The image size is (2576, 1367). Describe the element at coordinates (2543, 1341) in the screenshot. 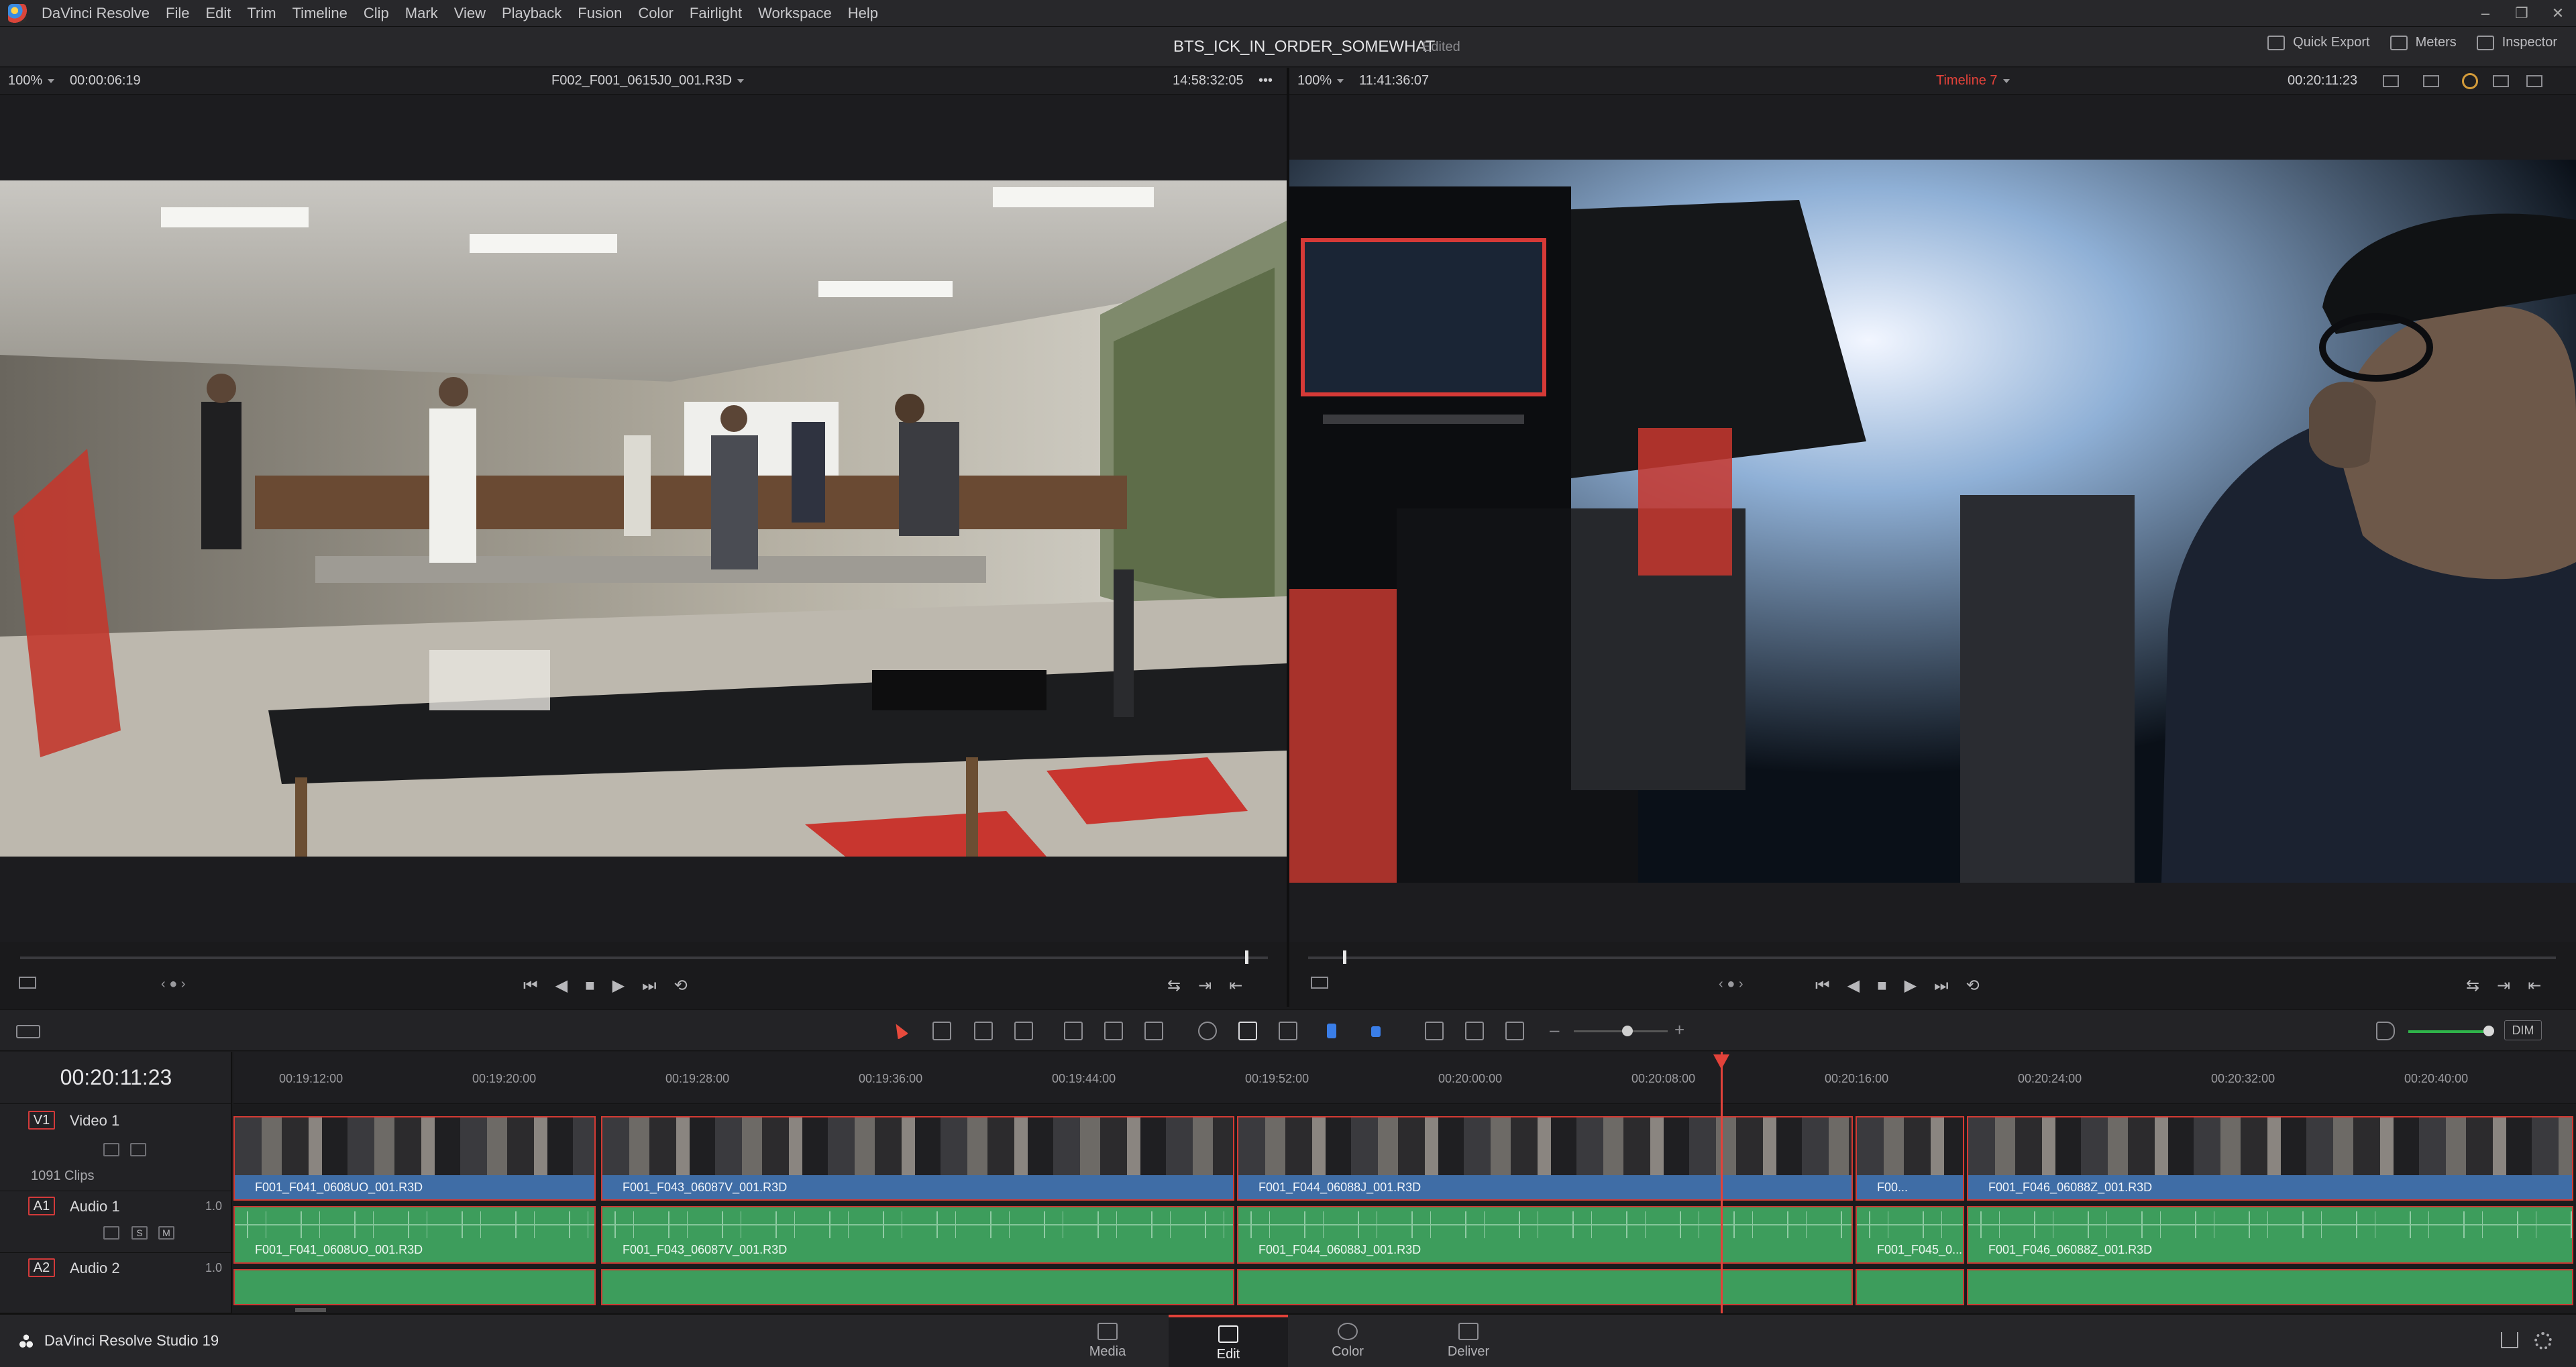

I see `gear-icon` at that location.